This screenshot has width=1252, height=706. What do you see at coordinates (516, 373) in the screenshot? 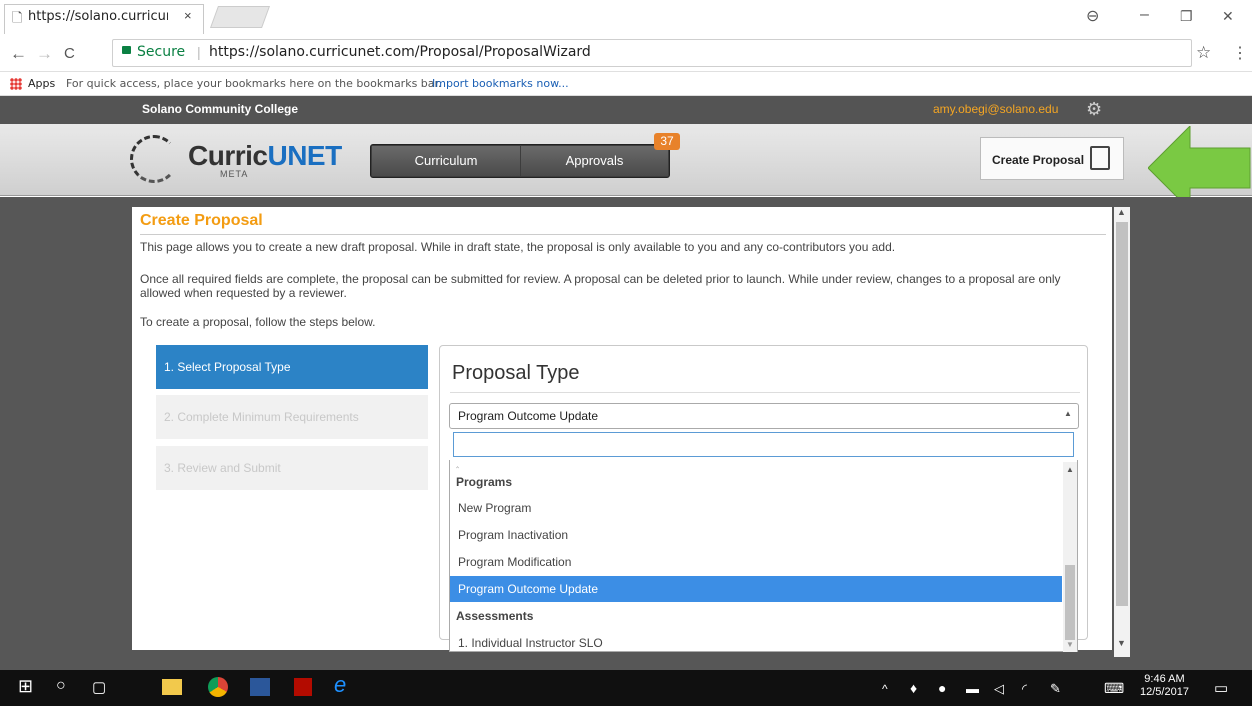
I see `proposal-type-heading: Proposal Type` at bounding box center [516, 373].